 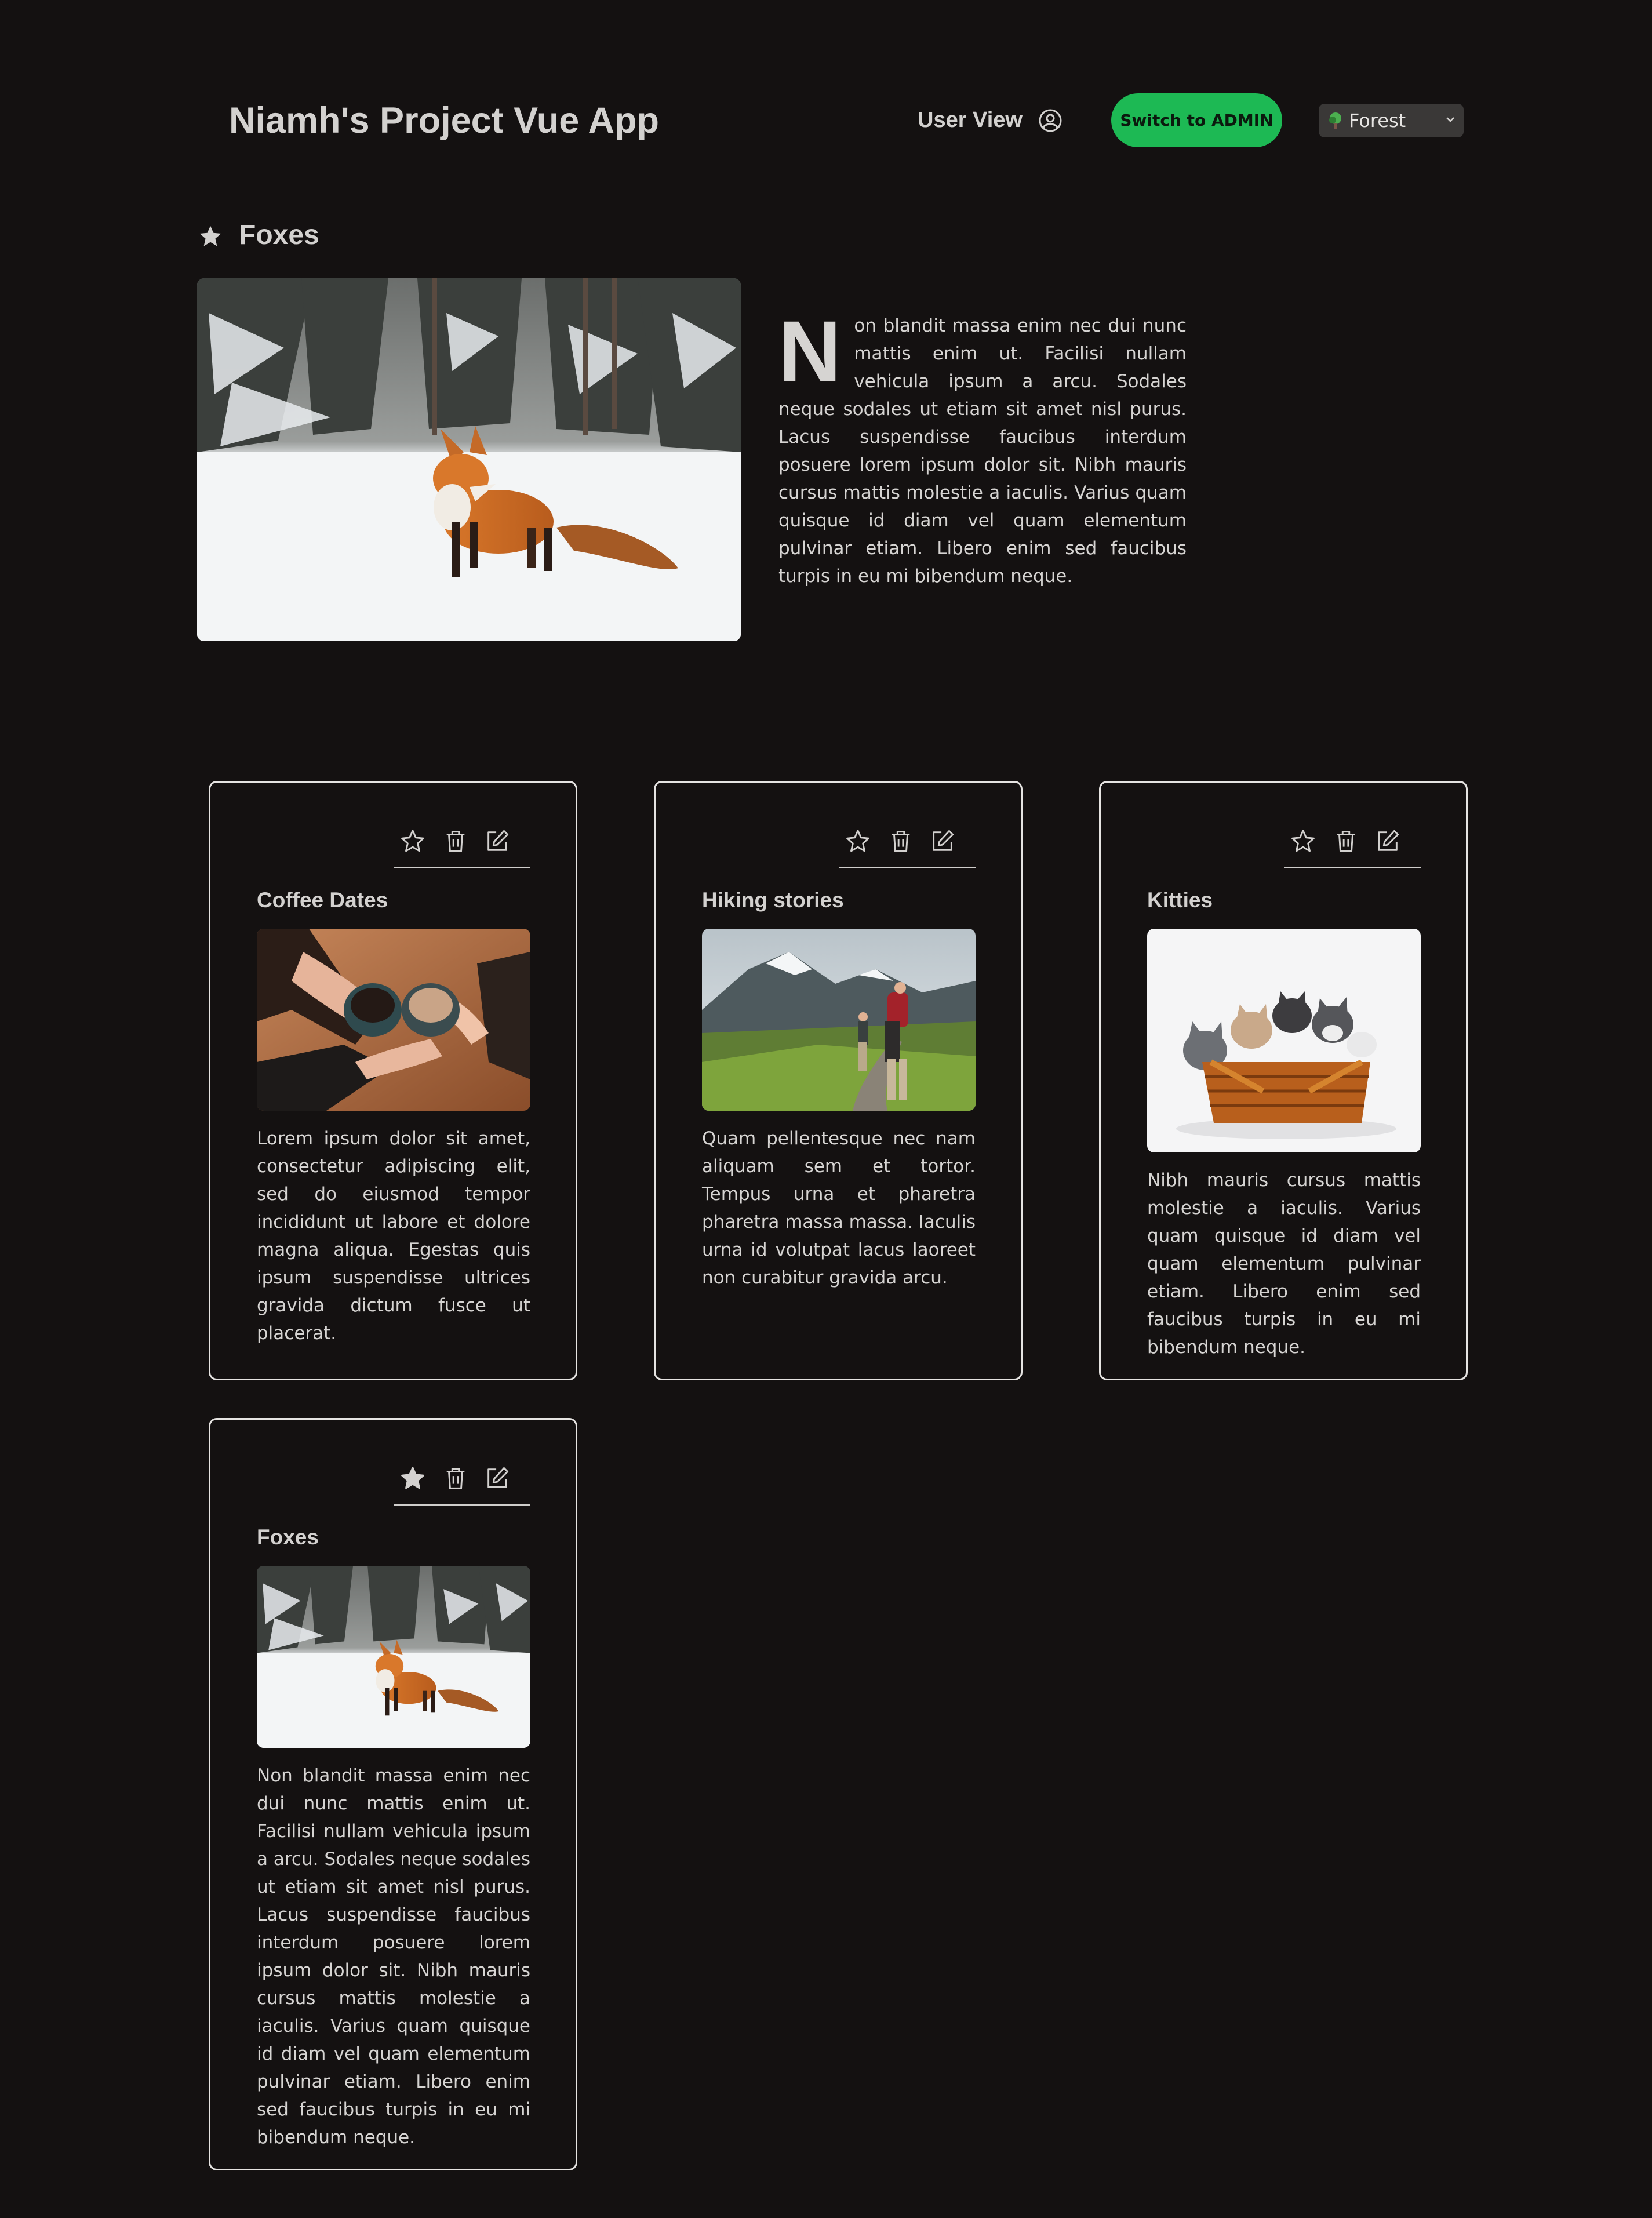 What do you see at coordinates (469, 459) in the screenshot?
I see `favorite-image` at bounding box center [469, 459].